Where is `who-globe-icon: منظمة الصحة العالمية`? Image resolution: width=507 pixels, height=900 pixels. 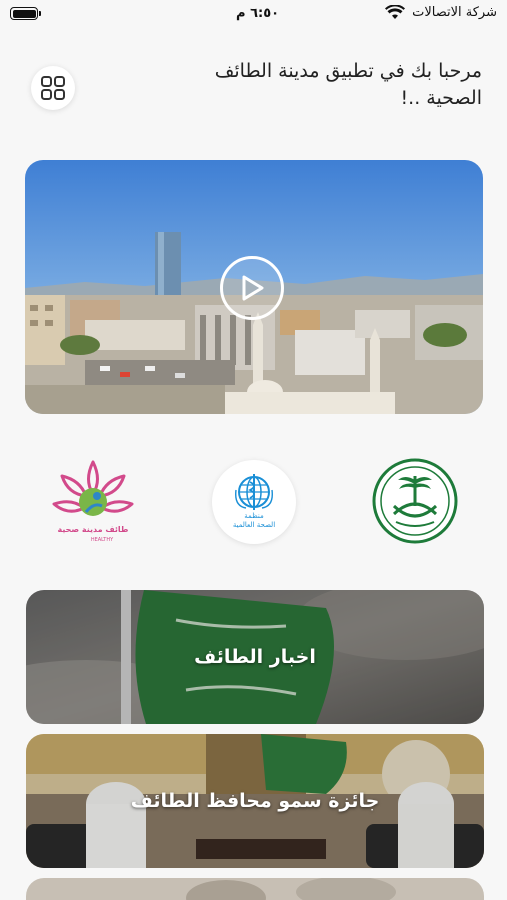
who-globe-icon: منظمة الصحة العالمية is located at coordinates (254, 501).